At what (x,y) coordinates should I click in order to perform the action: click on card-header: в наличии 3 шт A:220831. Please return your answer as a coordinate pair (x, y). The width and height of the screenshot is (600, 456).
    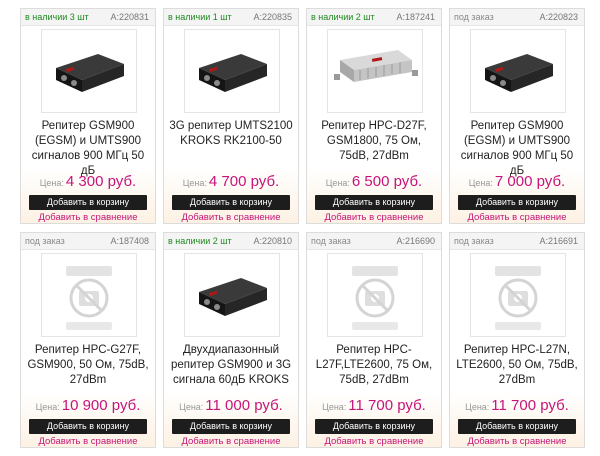
    Looking at the image, I should click on (88, 17).